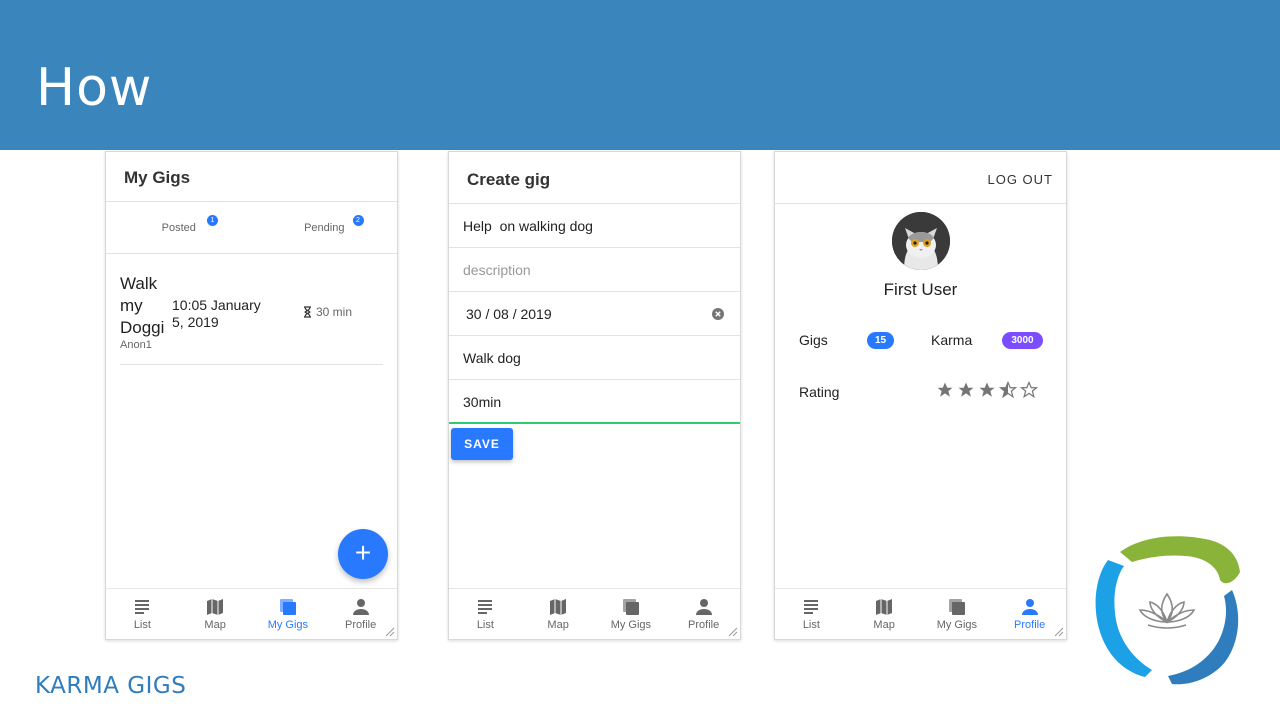 The width and height of the screenshot is (1280, 720). I want to click on date-field, so click(594, 314).